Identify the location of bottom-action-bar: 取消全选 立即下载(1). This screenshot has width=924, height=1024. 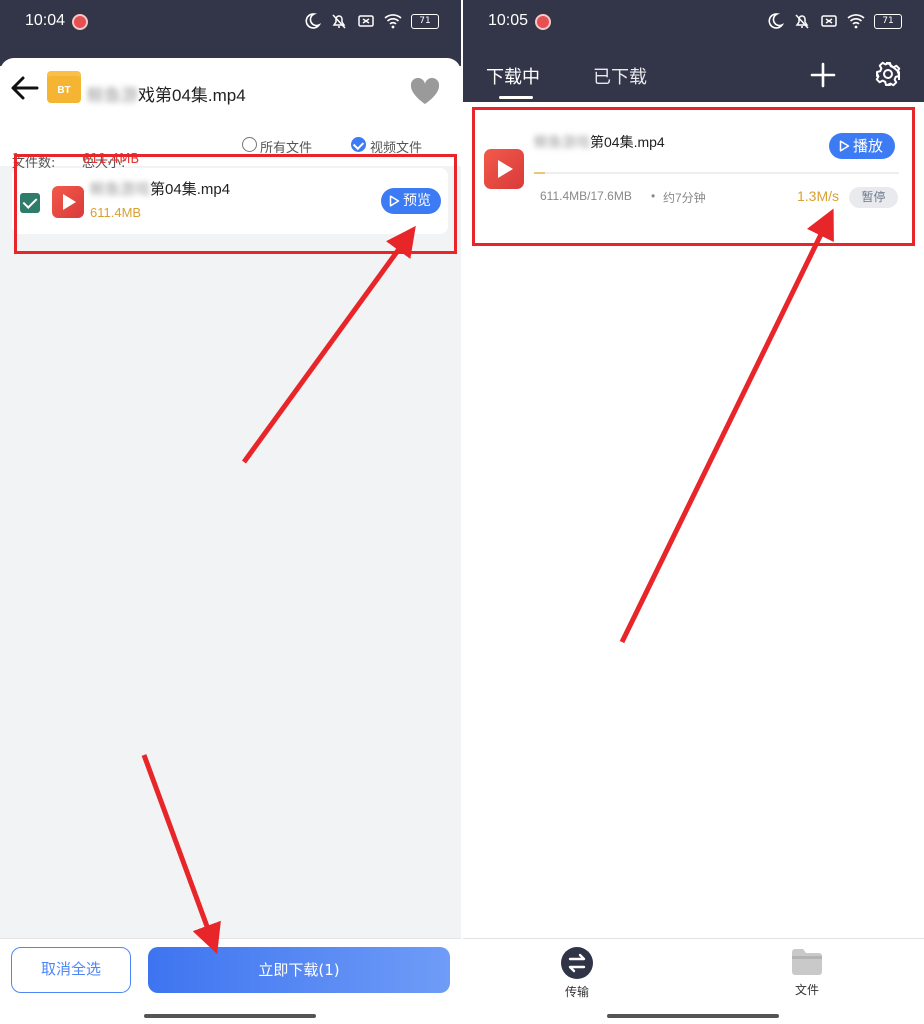
(230, 981).